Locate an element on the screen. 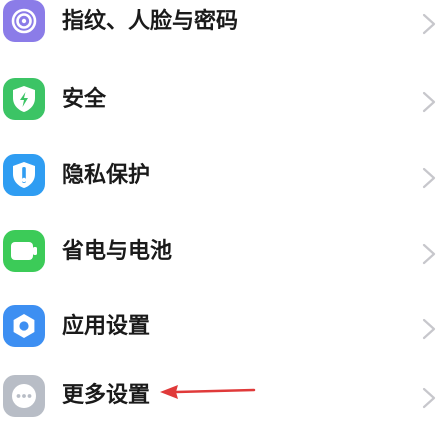  settings-item-label: 应用设置 is located at coordinates (106, 326).